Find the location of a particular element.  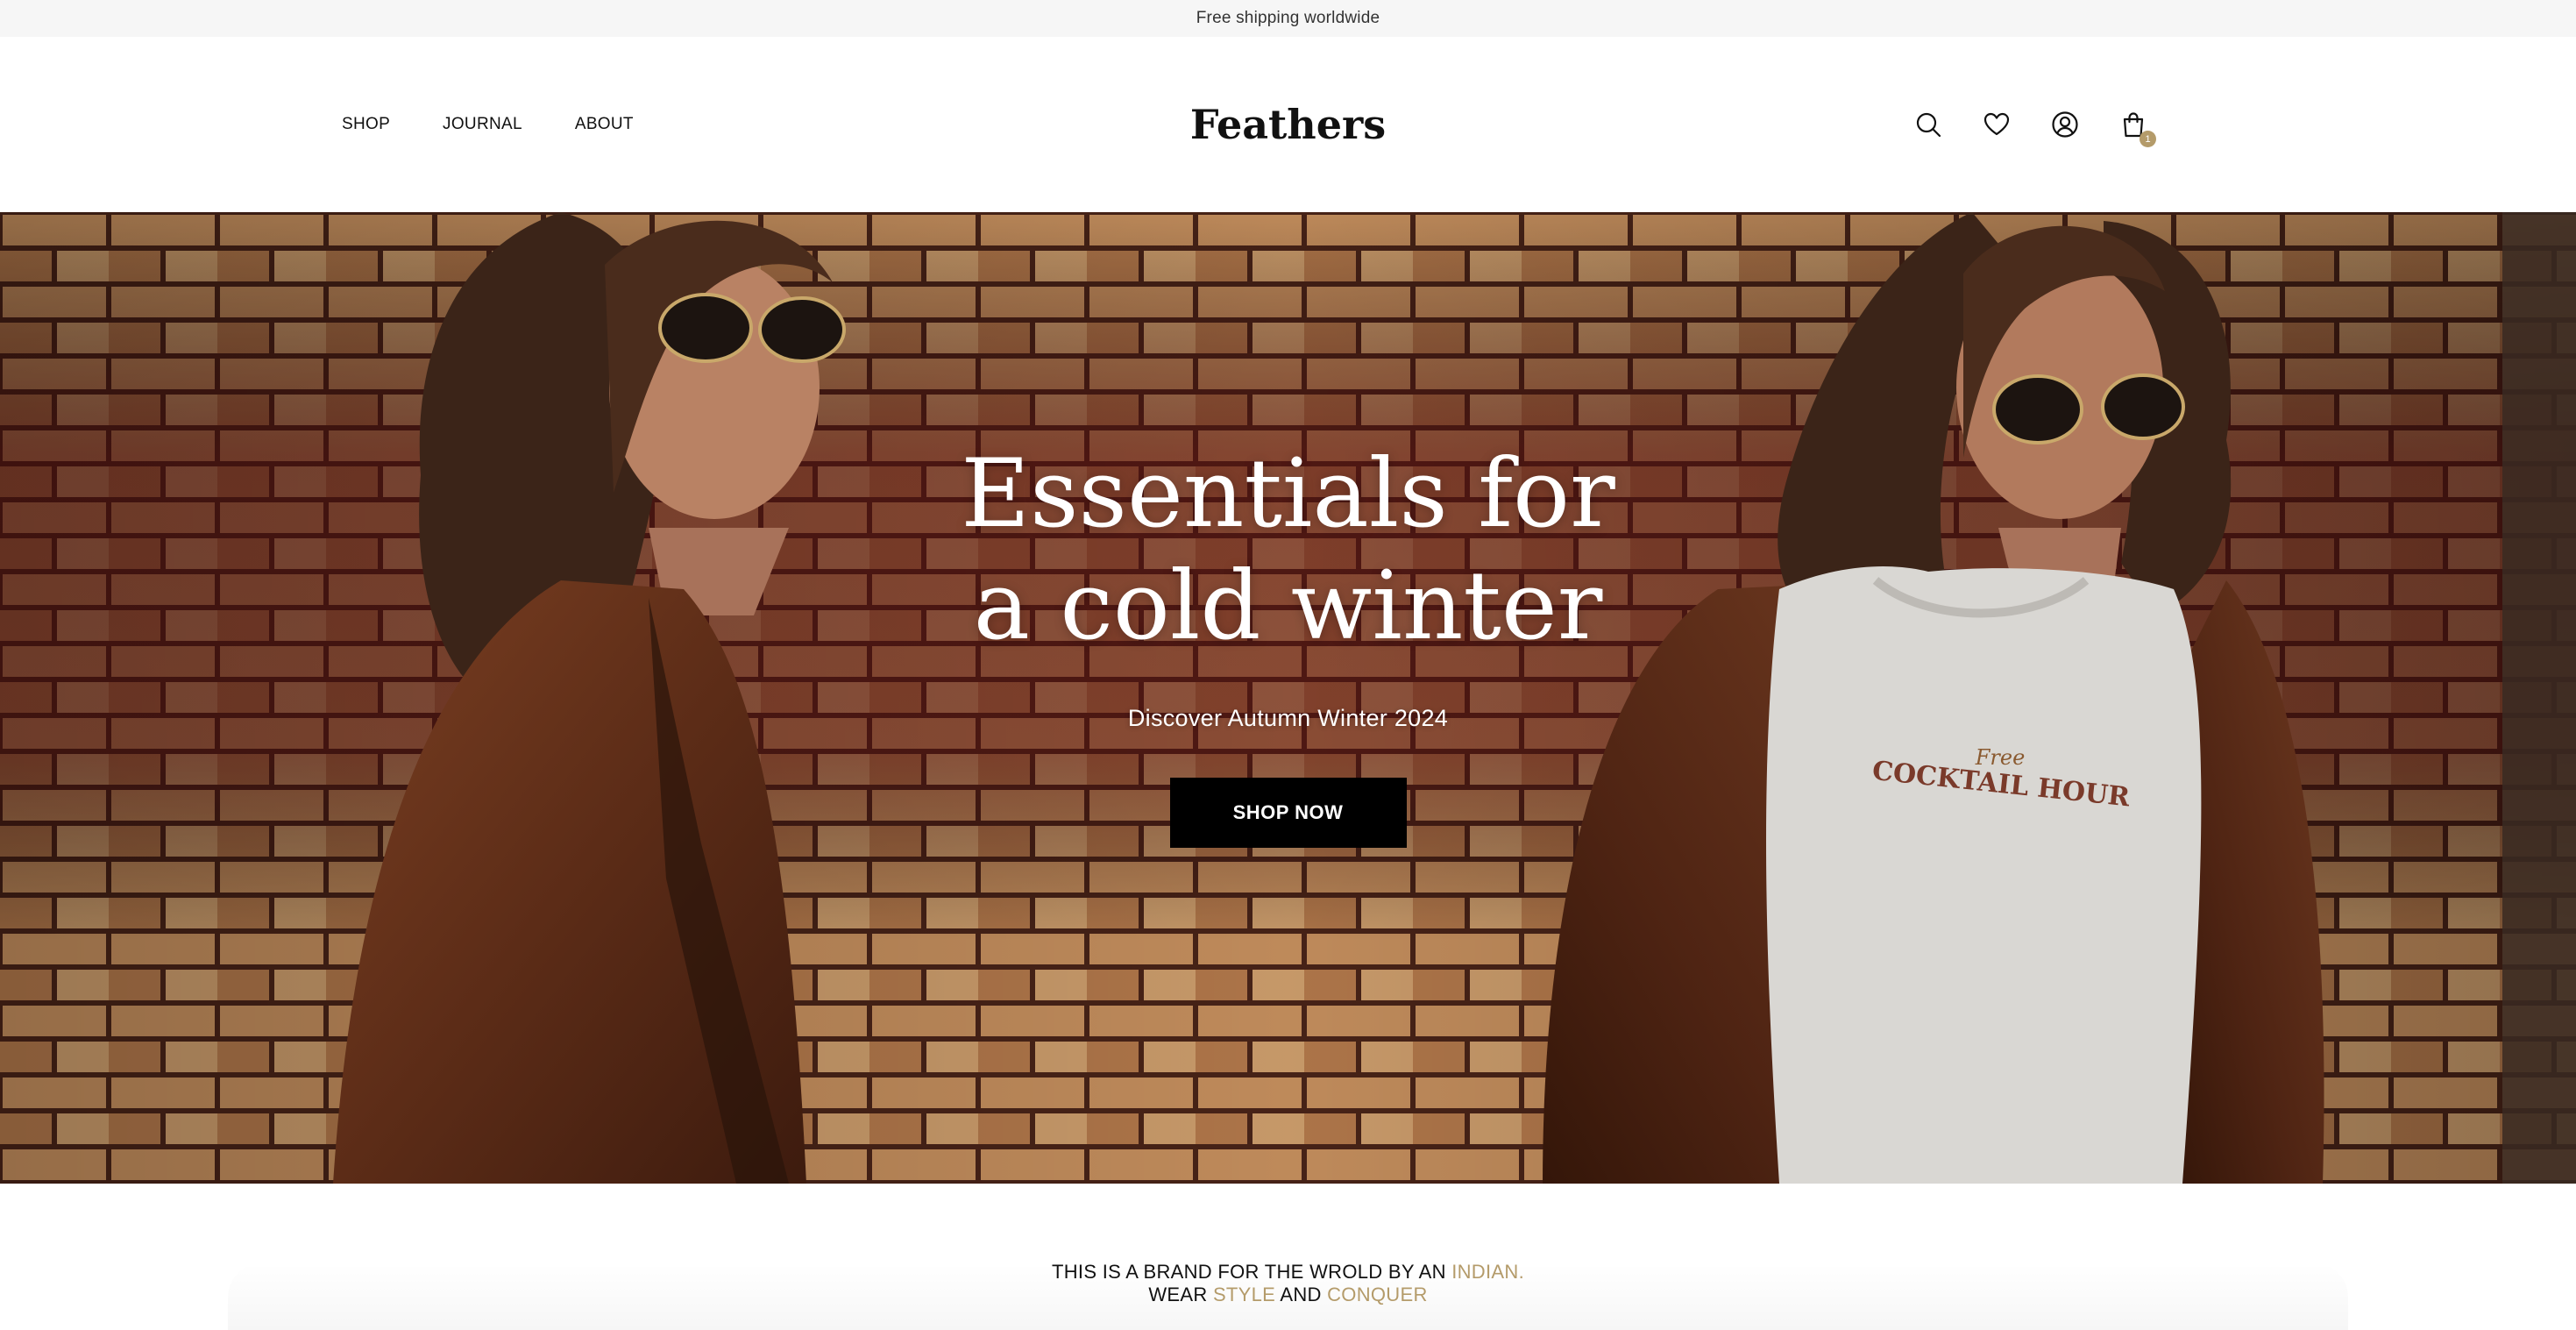

nav-about: ABOUT is located at coordinates (604, 124).